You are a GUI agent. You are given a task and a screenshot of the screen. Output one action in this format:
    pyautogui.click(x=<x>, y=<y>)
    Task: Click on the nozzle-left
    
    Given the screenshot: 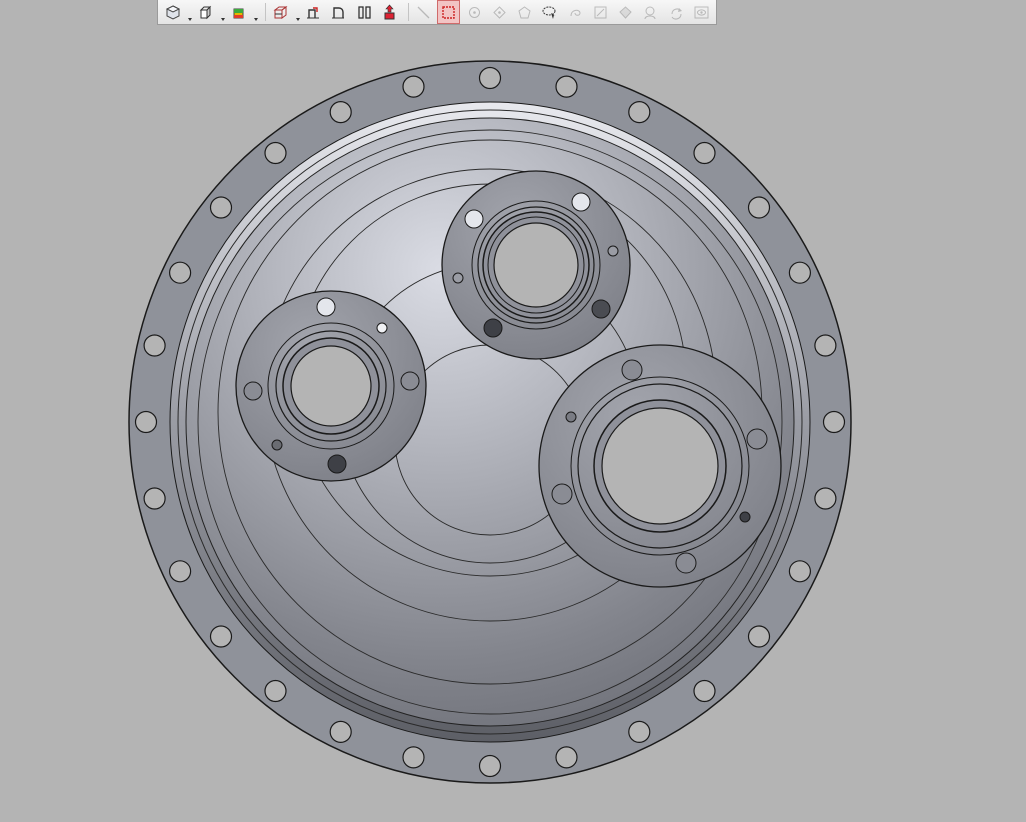 What is the action you would take?
    pyautogui.click(x=331, y=386)
    